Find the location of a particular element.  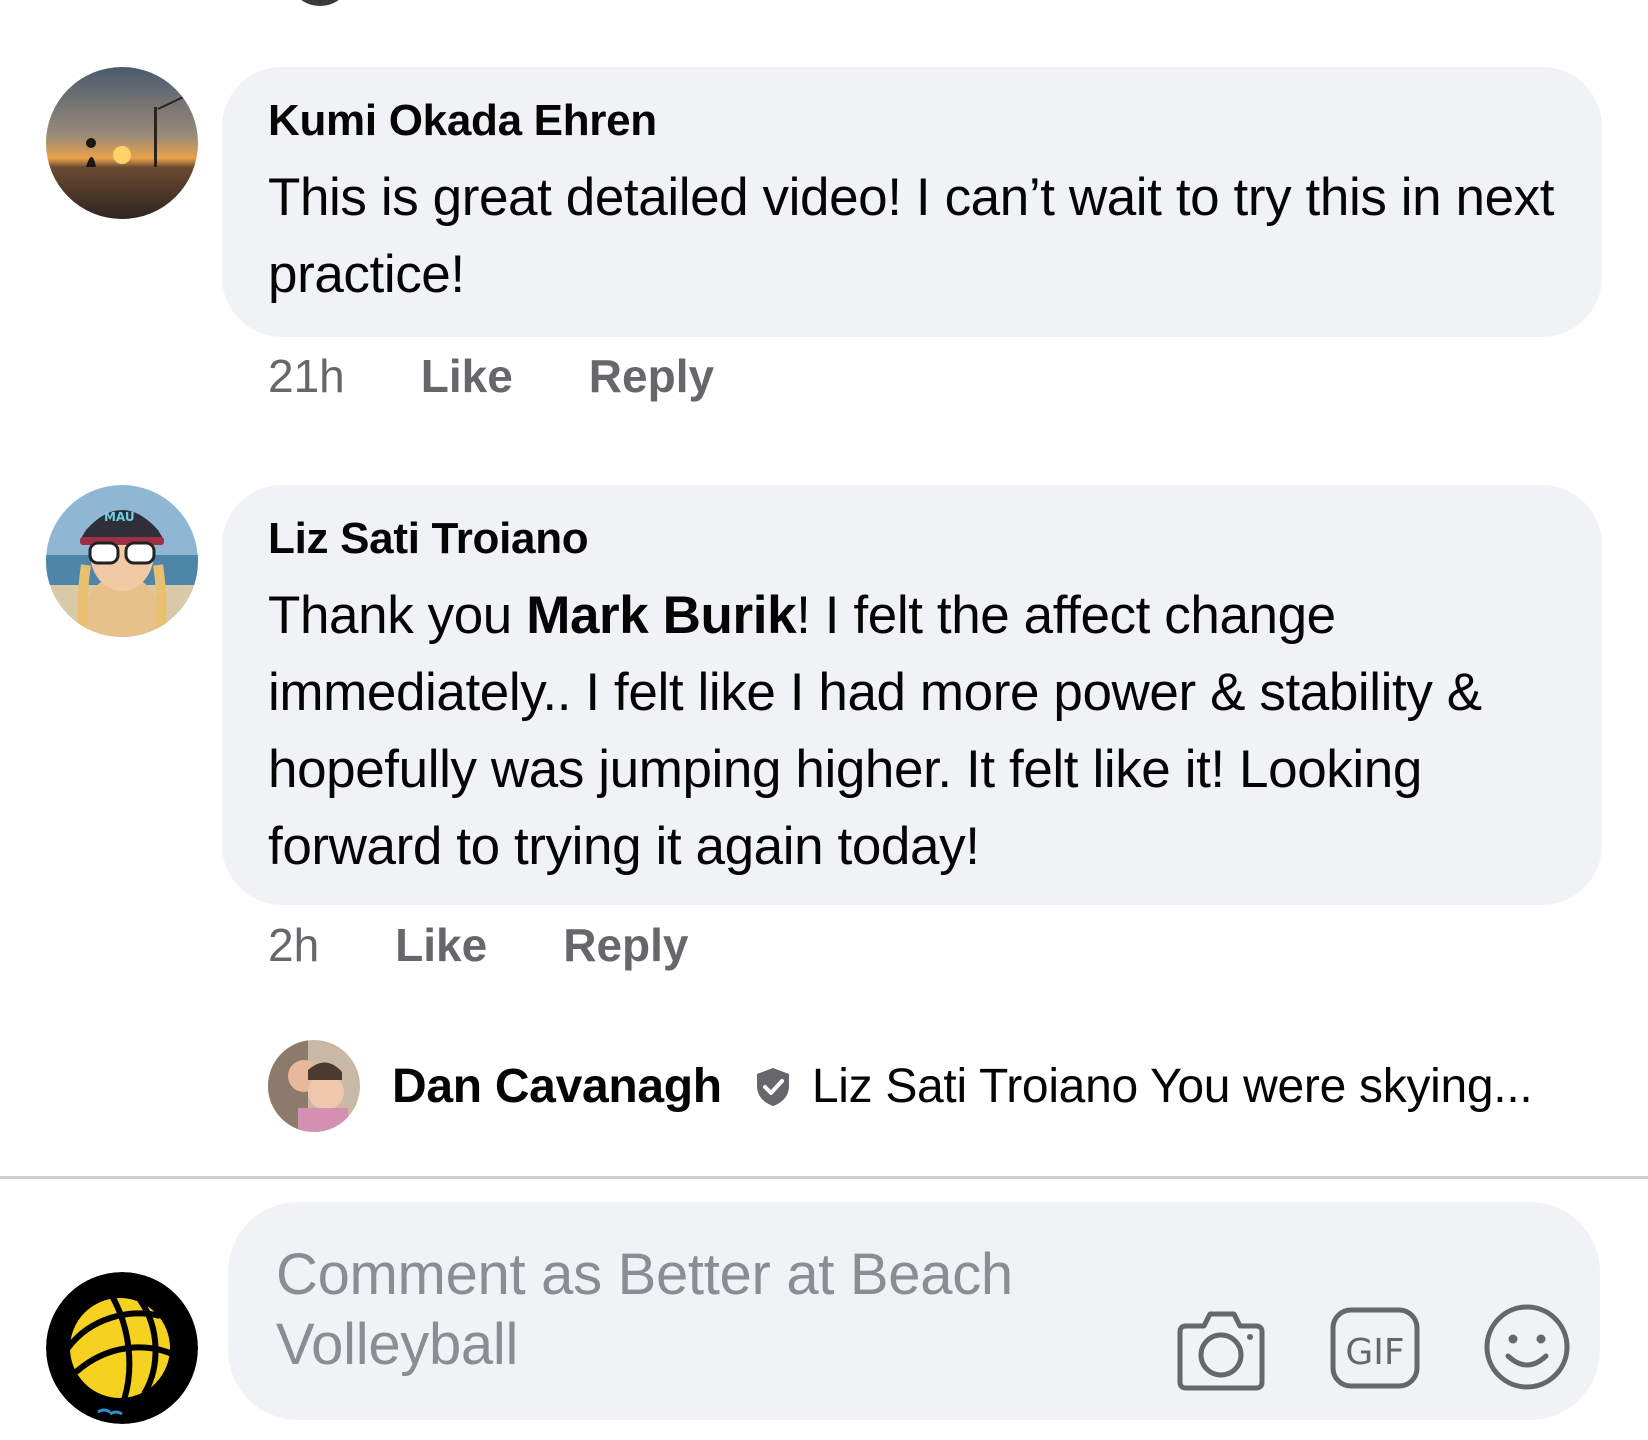

comment-author: Liz Sati Troiano is located at coordinates (912, 539).